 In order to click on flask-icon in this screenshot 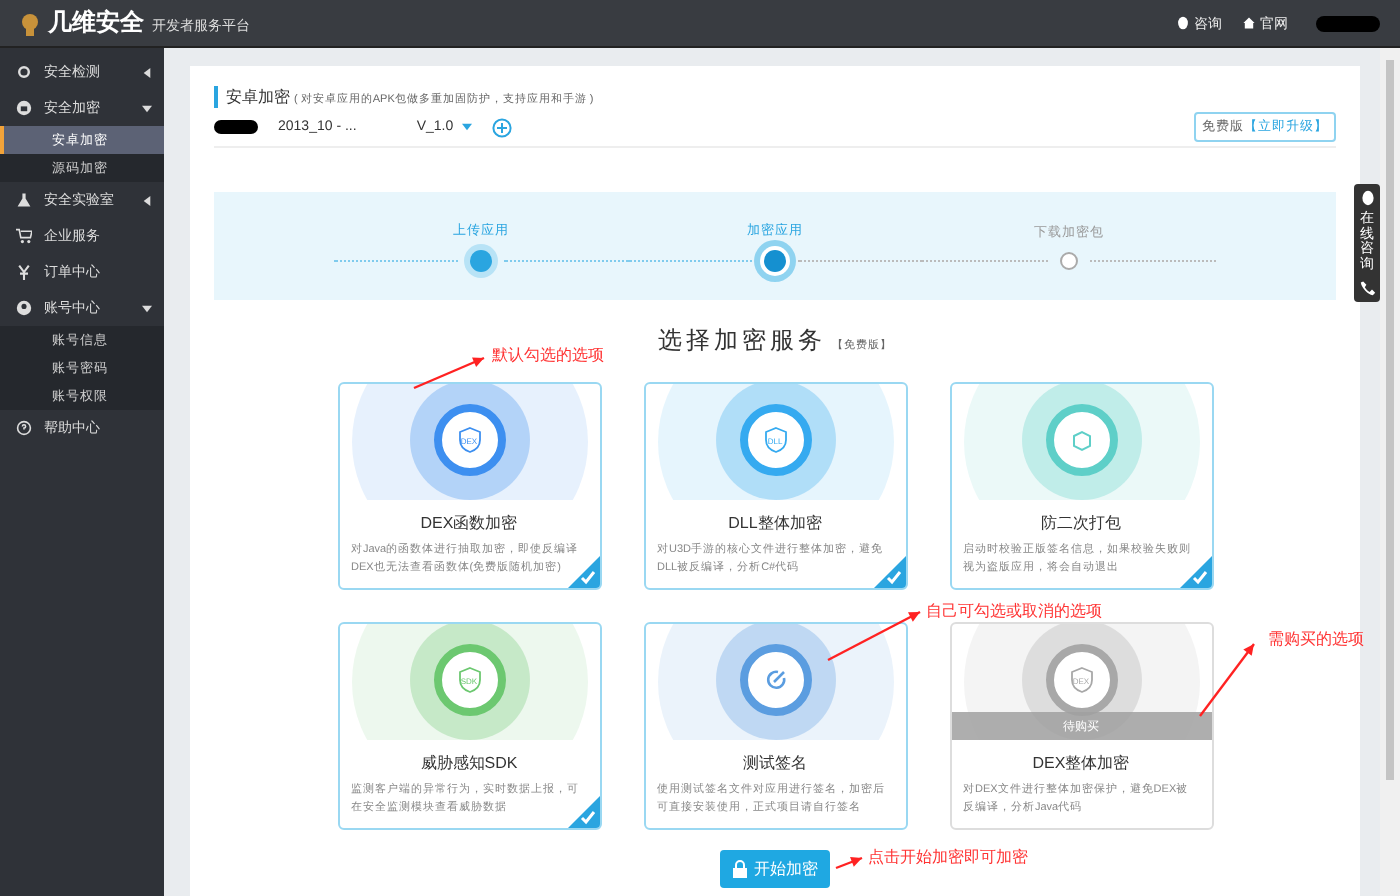, I will do `click(24, 200)`.